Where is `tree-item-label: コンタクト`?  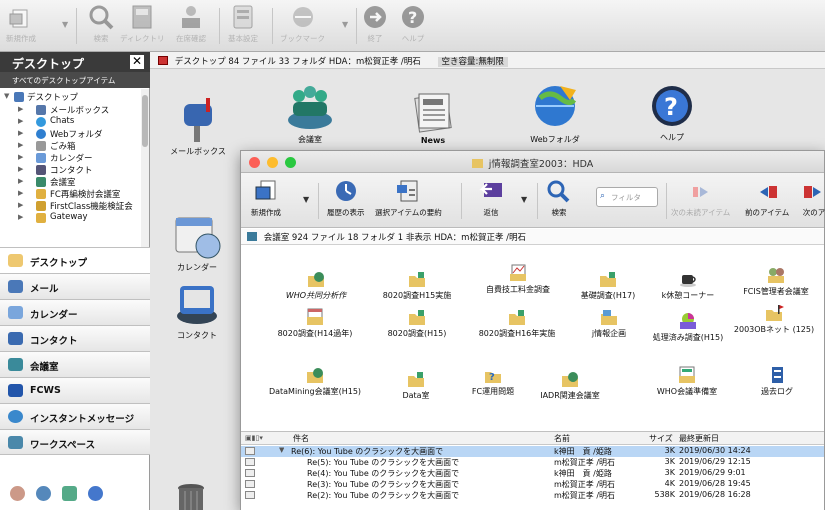
tree-item-label: コンタクト is located at coordinates (71, 171).